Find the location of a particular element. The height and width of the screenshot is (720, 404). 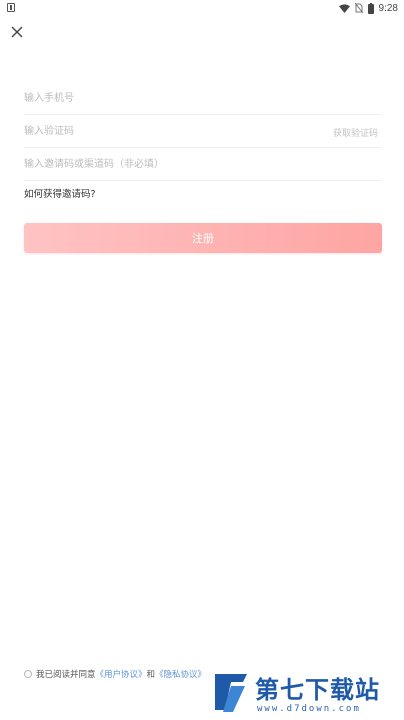

status-icons: 9:28 is located at coordinates (368, 8).